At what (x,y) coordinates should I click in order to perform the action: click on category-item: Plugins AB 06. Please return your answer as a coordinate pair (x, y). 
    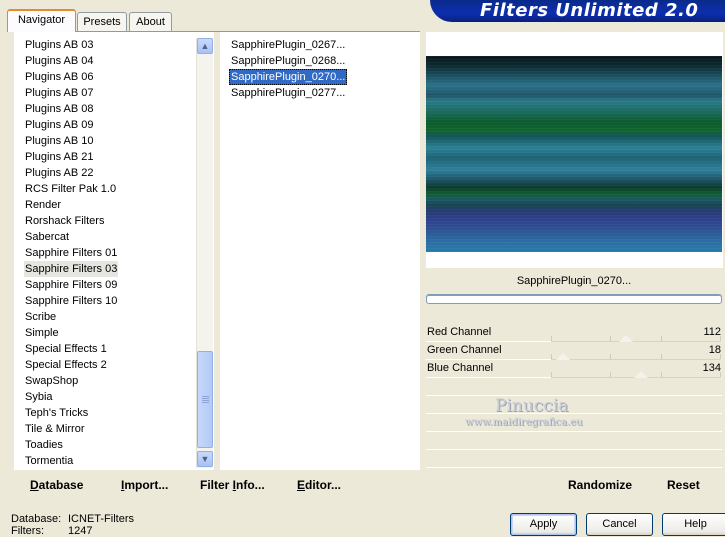
    Looking at the image, I should click on (59, 77).